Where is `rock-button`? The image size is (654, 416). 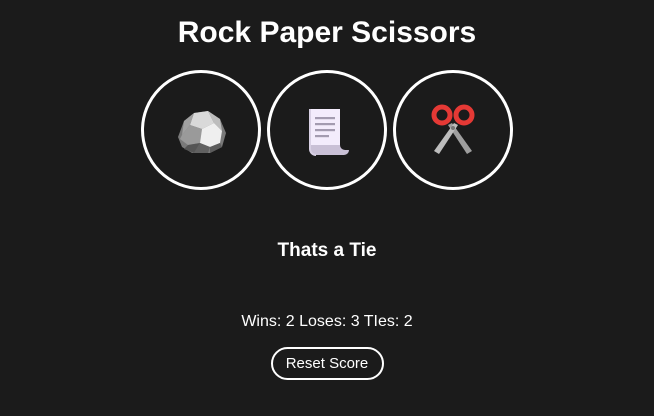
rock-button is located at coordinates (201, 130).